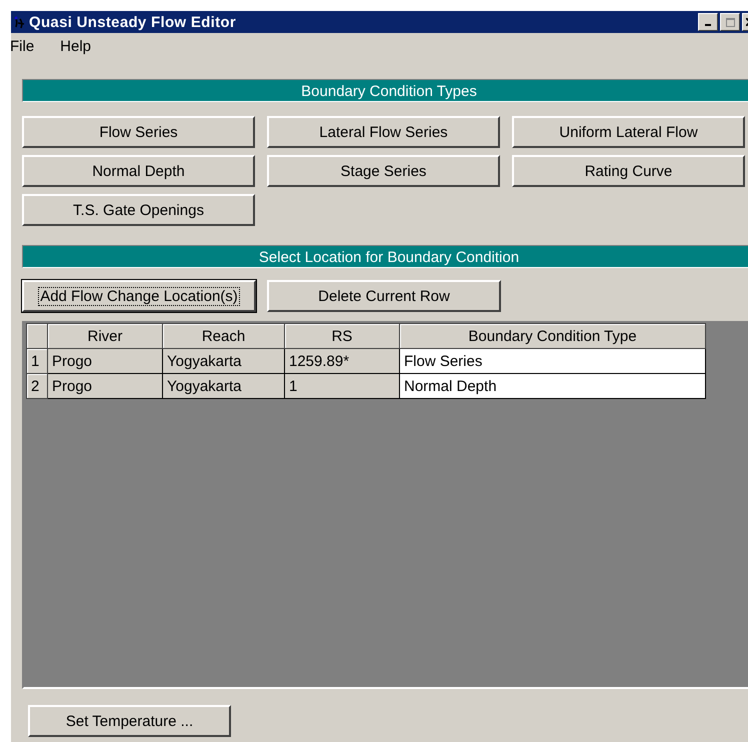 The image size is (748, 742). I want to click on window-title: Quasi Unsteady Flow Editor, so click(133, 22).